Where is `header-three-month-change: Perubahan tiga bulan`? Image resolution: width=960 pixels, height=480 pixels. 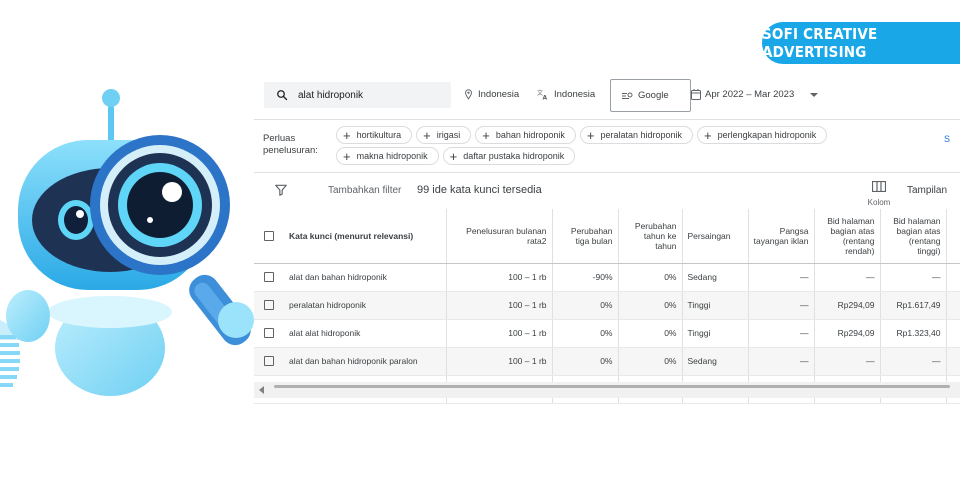 header-three-month-change: Perubahan tiga bulan is located at coordinates (585, 236).